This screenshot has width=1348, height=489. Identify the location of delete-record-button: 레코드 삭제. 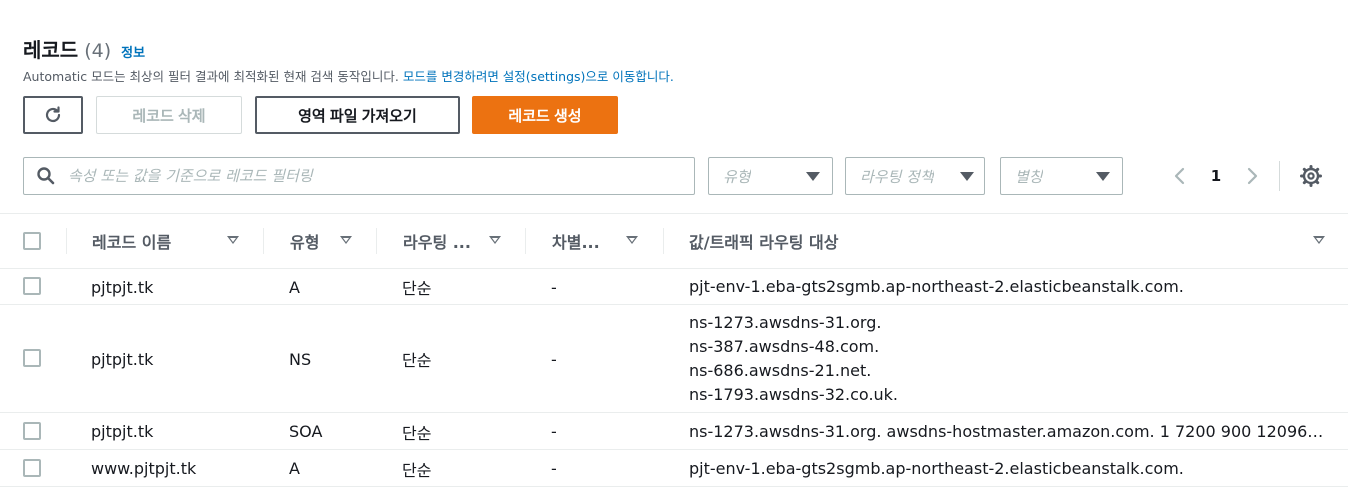
(169, 115).